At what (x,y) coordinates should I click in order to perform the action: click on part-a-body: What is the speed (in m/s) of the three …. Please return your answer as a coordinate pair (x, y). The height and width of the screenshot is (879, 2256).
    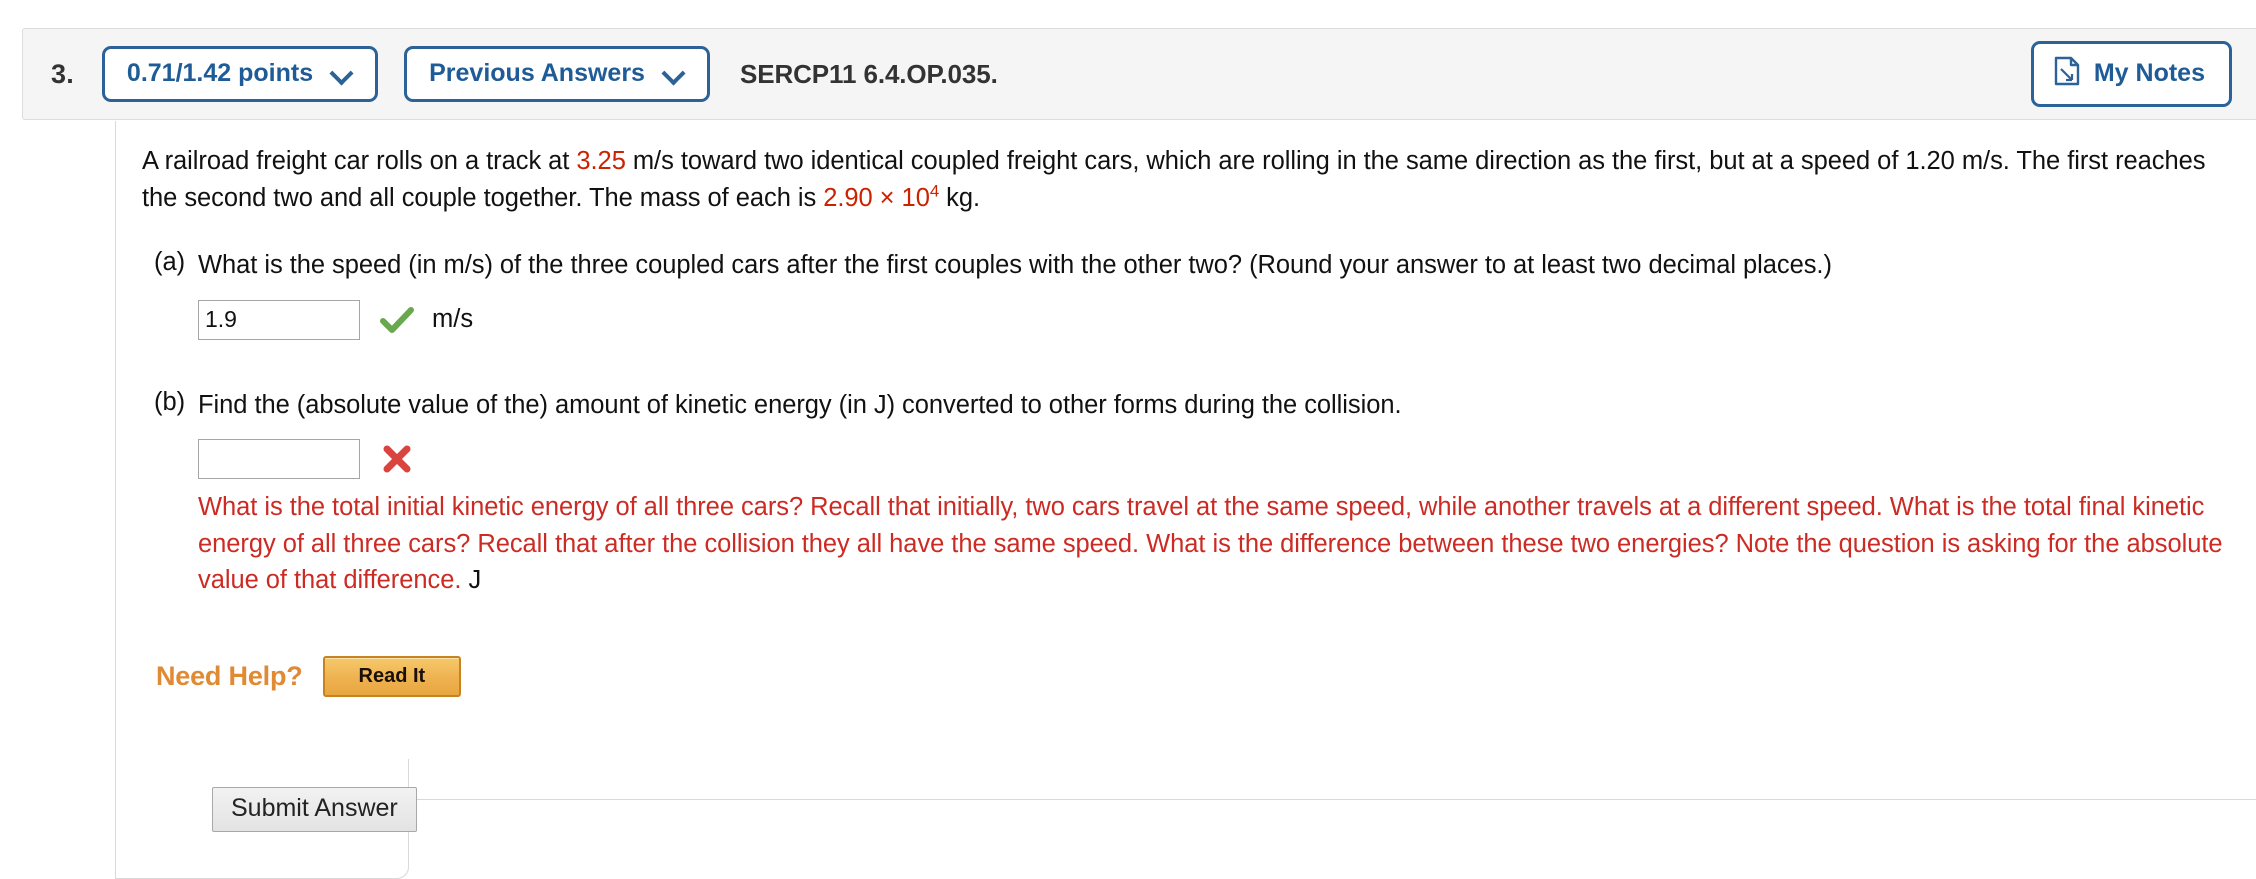
    Looking at the image, I should click on (1227, 294).